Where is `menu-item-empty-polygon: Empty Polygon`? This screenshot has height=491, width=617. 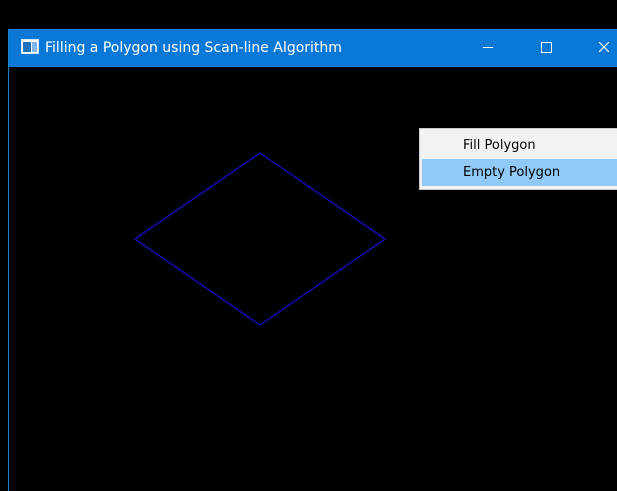 menu-item-empty-polygon: Empty Polygon is located at coordinates (519, 172).